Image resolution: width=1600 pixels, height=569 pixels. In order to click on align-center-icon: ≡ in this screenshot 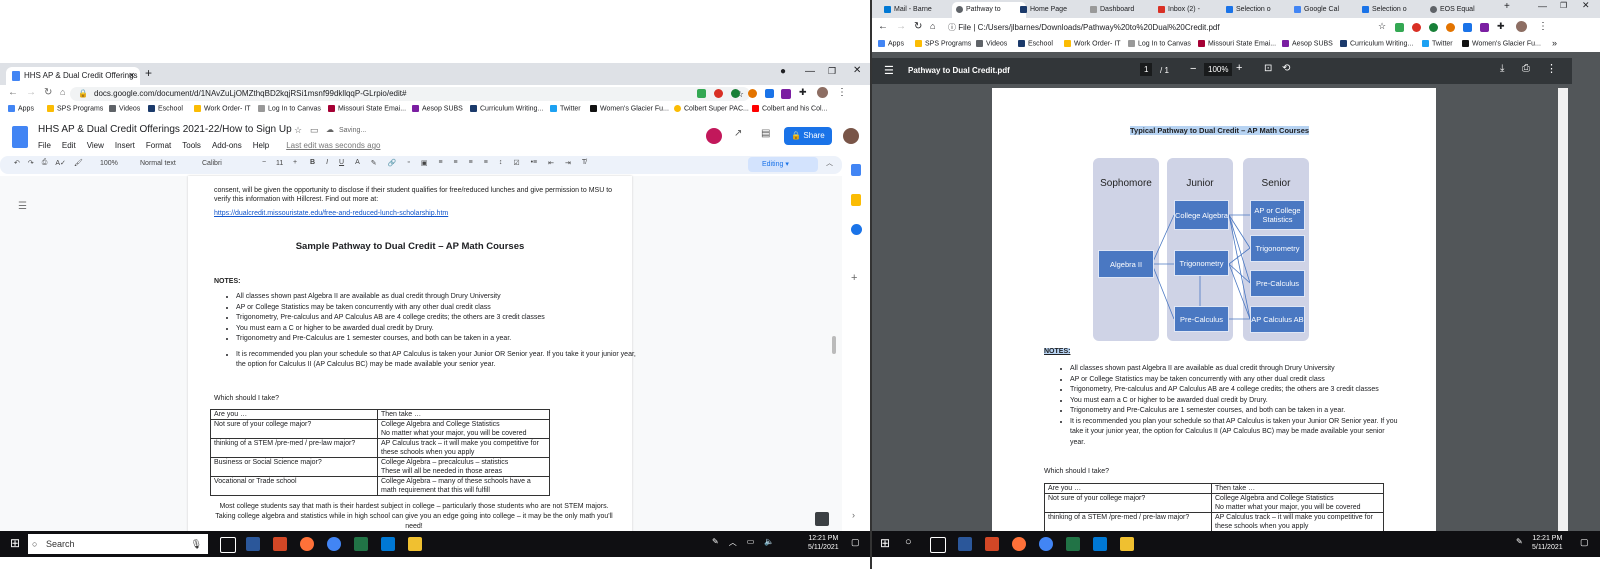, I will do `click(456, 163)`.